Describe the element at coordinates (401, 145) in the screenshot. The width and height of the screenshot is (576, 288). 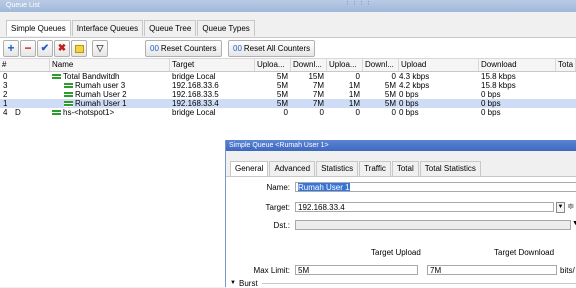
I see `dialog-title: Simple Queue <Rumah User 1>` at that location.